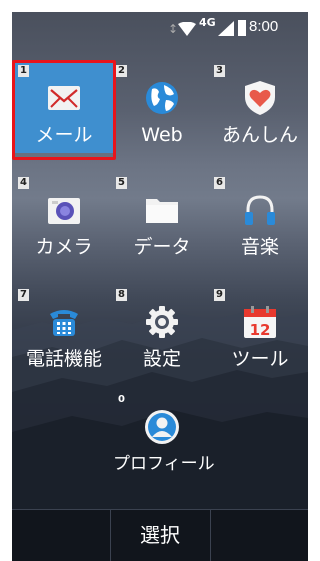 The image size is (320, 561). What do you see at coordinates (187, 29) in the screenshot?
I see `wifi-icon` at bounding box center [187, 29].